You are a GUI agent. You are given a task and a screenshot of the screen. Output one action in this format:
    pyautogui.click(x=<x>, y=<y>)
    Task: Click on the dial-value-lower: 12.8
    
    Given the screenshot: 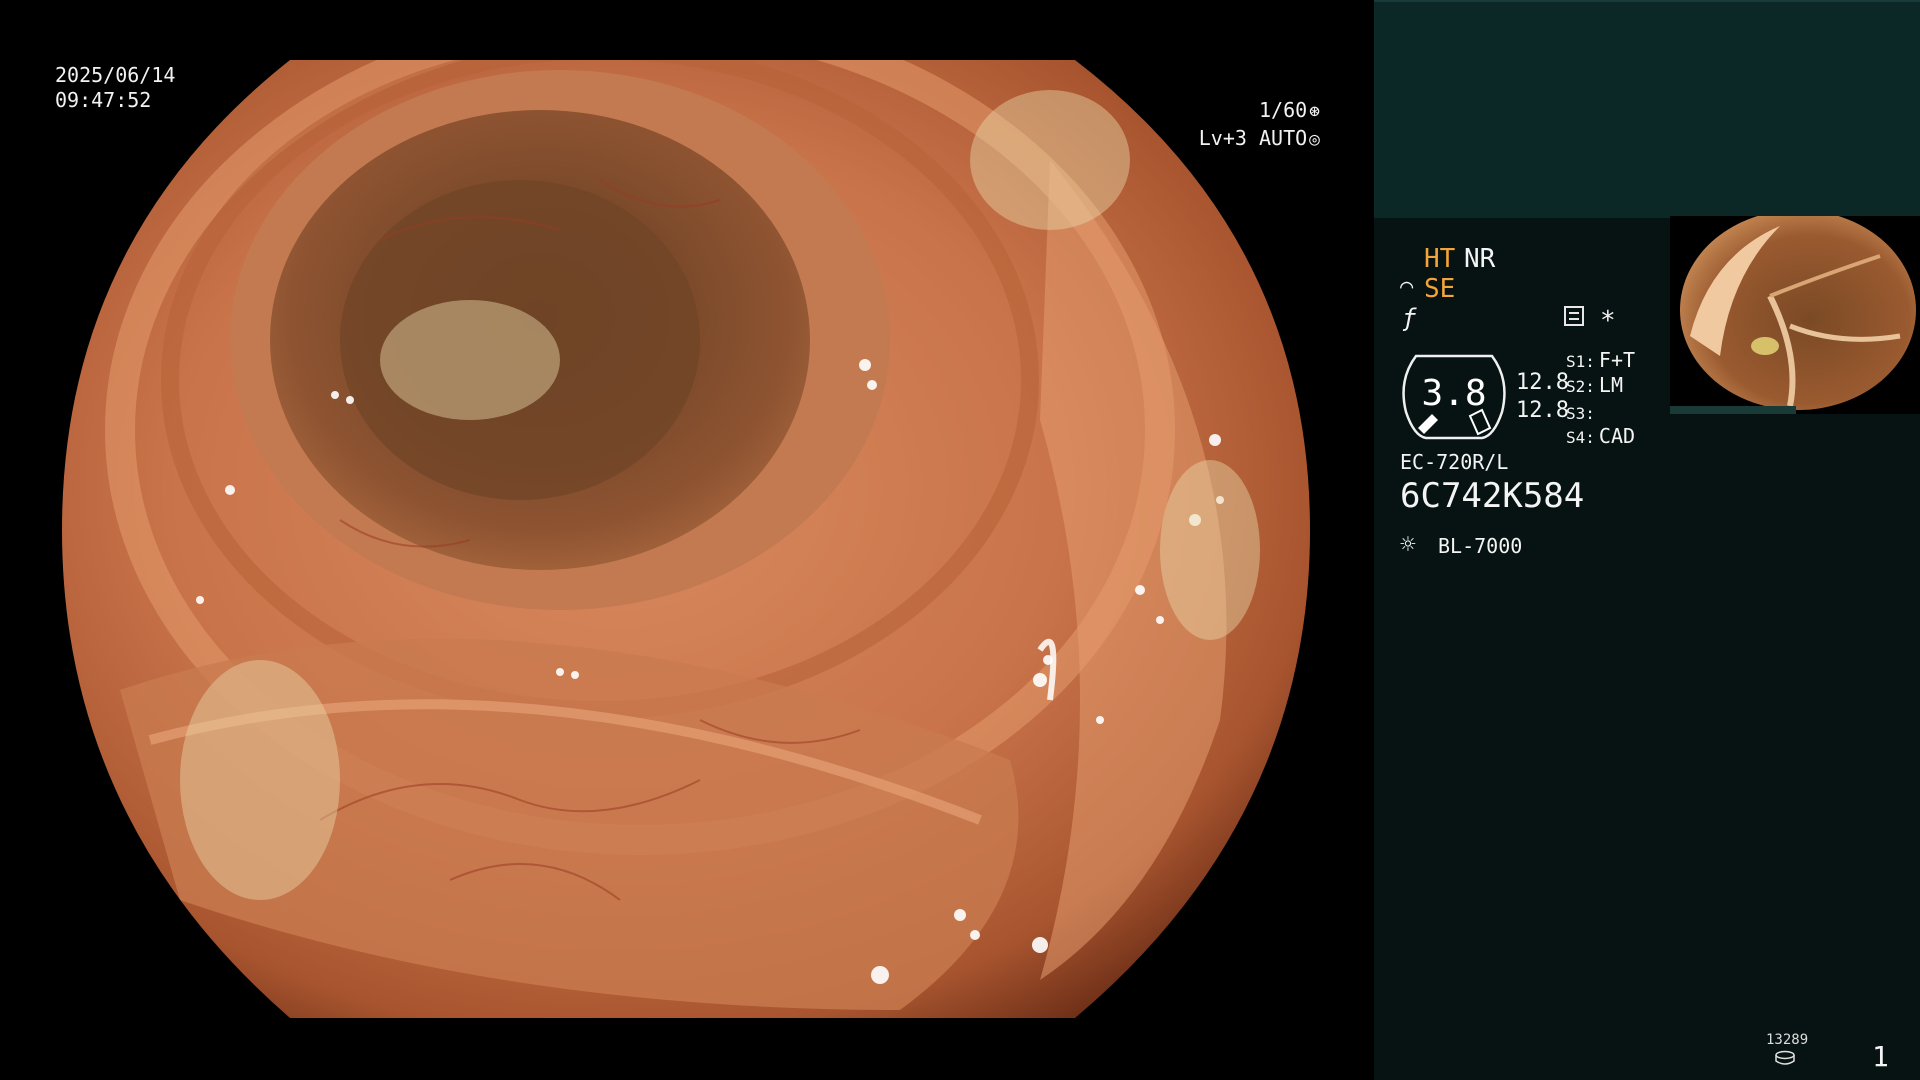 What is the action you would take?
    pyautogui.click(x=1542, y=410)
    